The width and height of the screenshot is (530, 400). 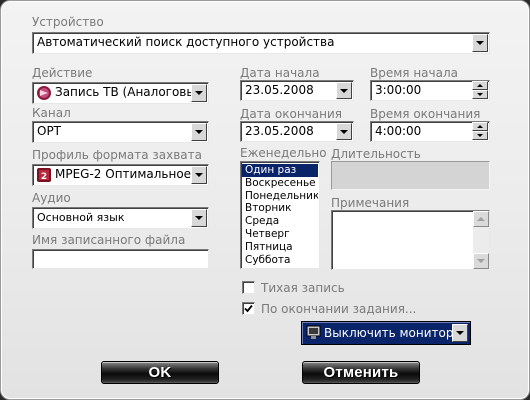 What do you see at coordinates (117, 155) in the screenshot?
I see `capture-profile-label: Профиль формата захвата` at bounding box center [117, 155].